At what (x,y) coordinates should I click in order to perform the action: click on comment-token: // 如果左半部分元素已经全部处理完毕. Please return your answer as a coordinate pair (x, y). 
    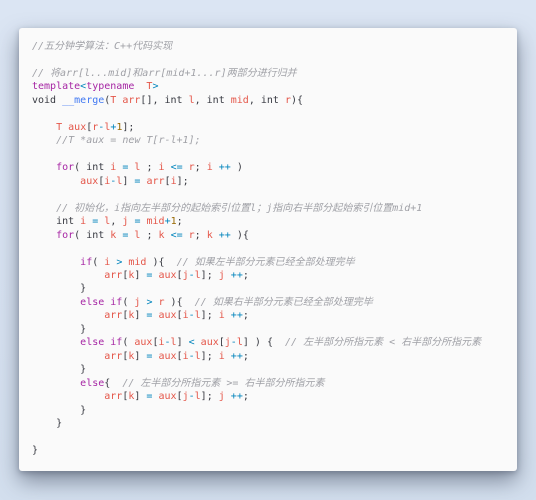
    Looking at the image, I should click on (265, 262).